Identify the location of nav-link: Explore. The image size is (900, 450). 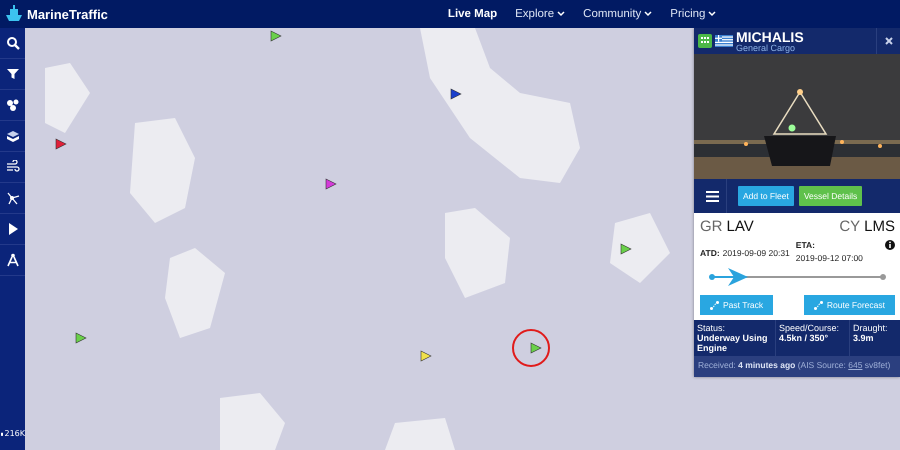
(540, 14).